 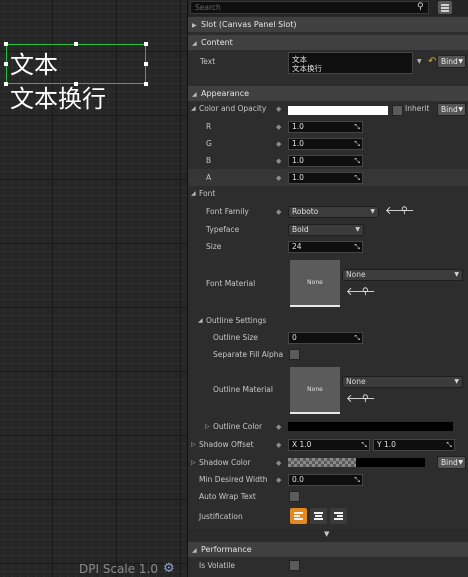 What do you see at coordinates (451, 61) in the screenshot?
I see `text-bind-button: Bind ▼` at bounding box center [451, 61].